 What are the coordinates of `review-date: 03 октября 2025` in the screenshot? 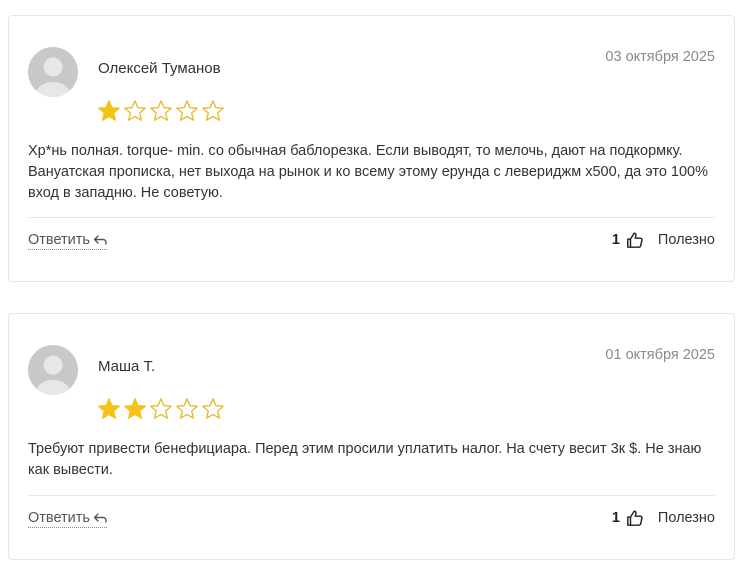 It's located at (660, 57).